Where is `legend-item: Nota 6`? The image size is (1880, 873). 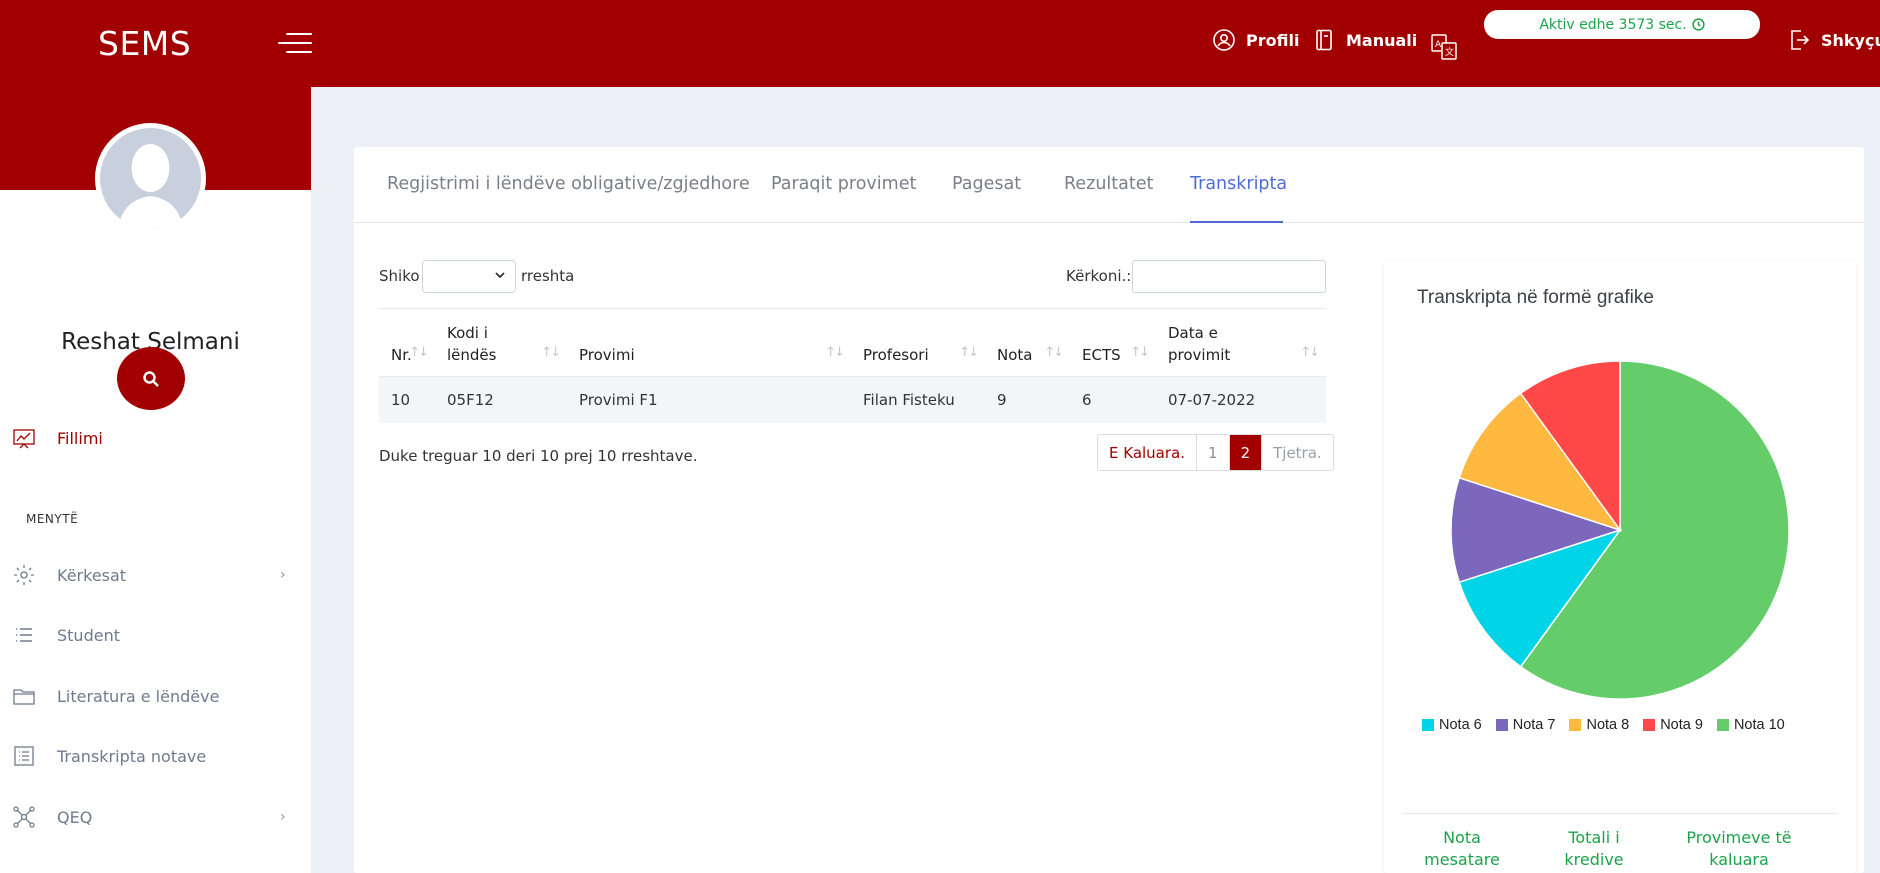
legend-item: Nota 6 is located at coordinates (1452, 725).